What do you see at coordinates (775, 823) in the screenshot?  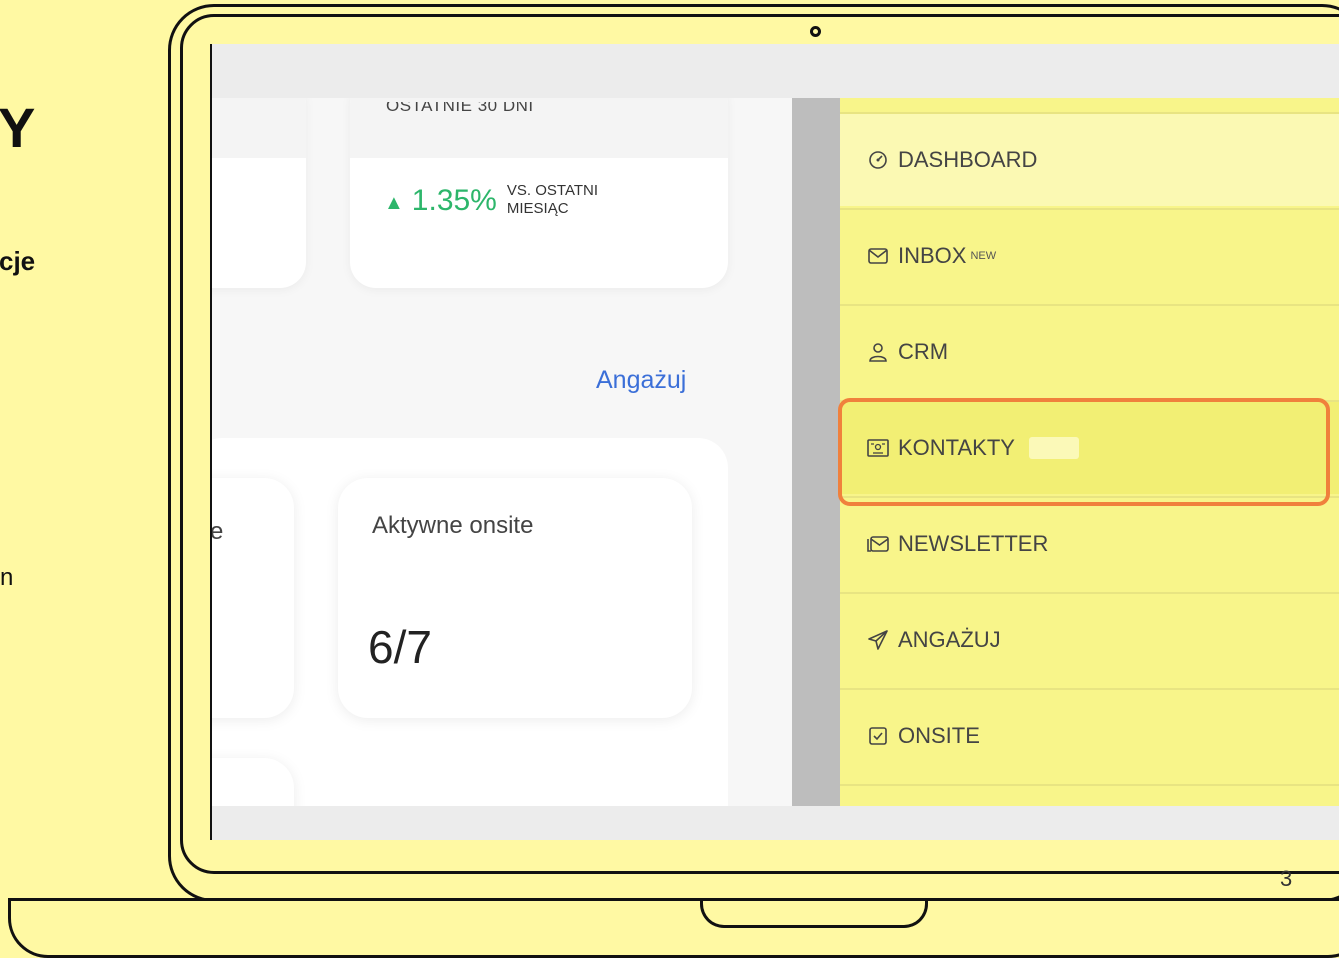 I see `browser-bottom-bar` at bounding box center [775, 823].